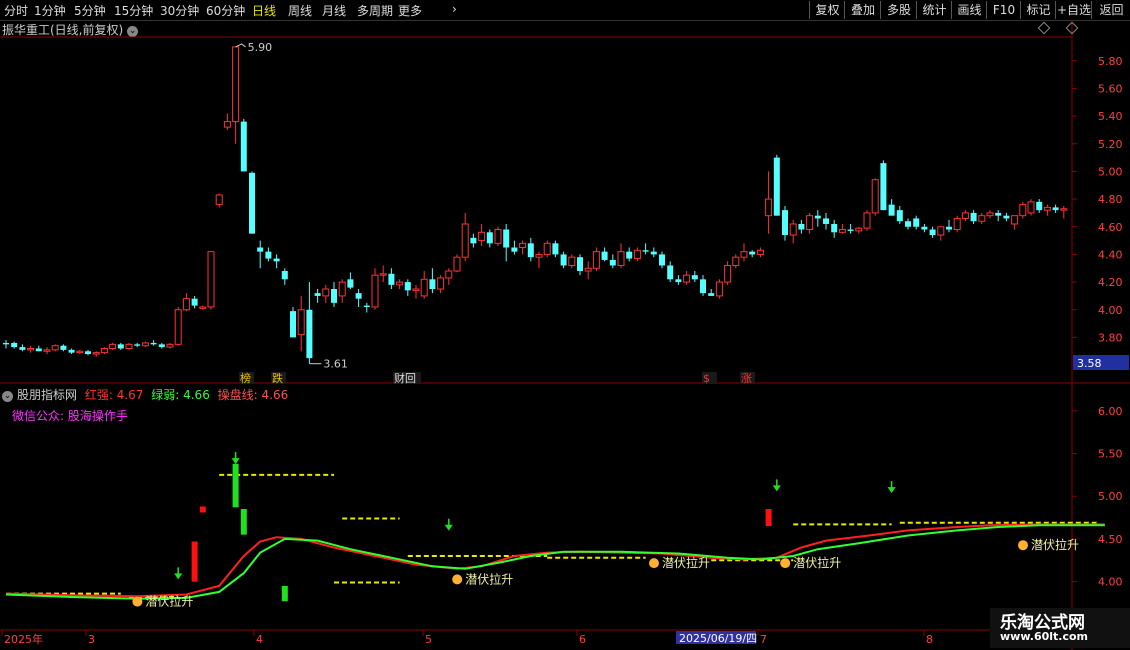 This screenshot has height=650, width=1130. Describe the element at coordinates (555, 560) in the screenshot. I see `red-strong-line` at that location.